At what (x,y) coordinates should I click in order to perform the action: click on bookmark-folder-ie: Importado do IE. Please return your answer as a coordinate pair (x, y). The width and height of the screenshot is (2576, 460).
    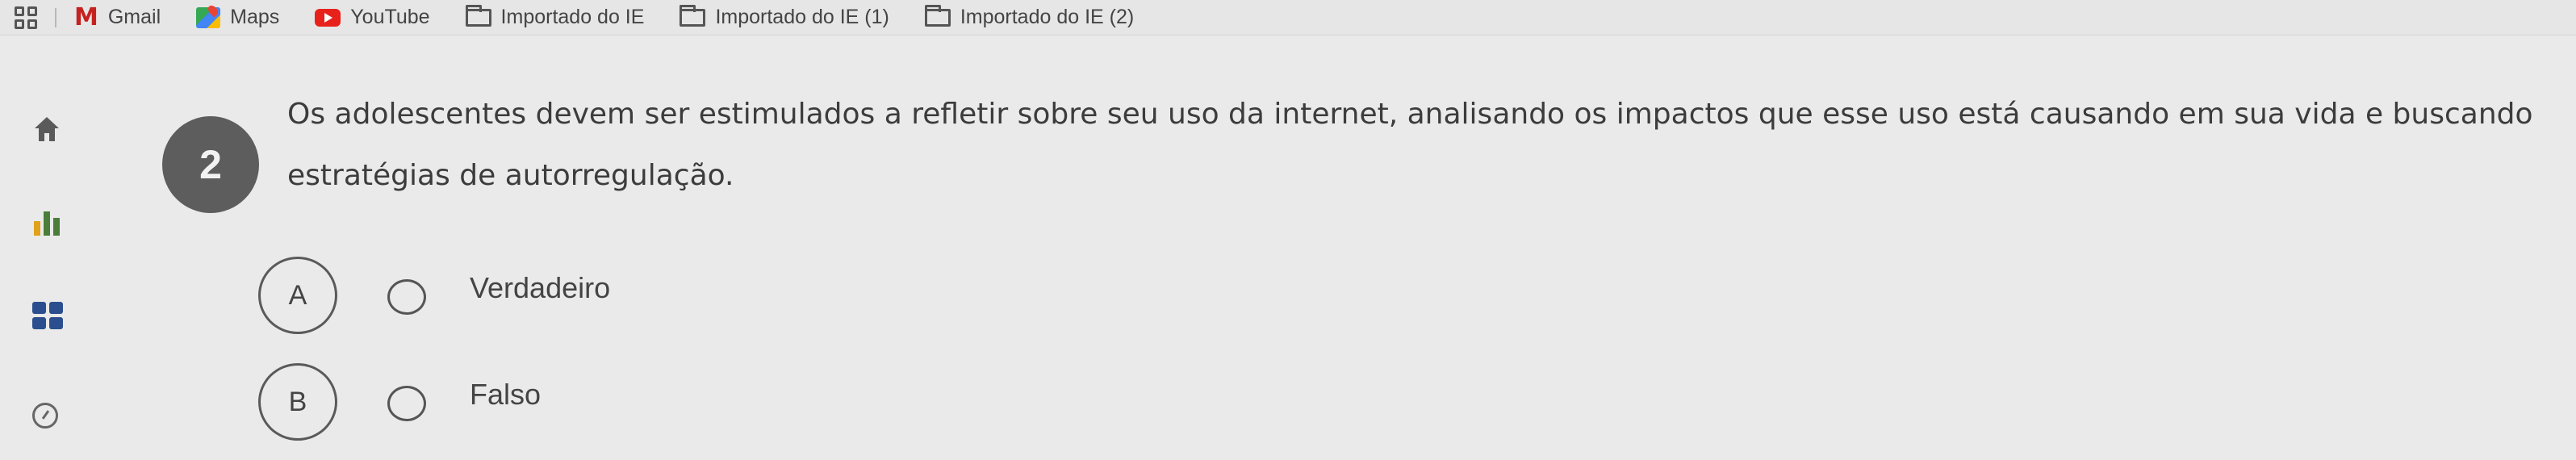
    Looking at the image, I should click on (555, 16).